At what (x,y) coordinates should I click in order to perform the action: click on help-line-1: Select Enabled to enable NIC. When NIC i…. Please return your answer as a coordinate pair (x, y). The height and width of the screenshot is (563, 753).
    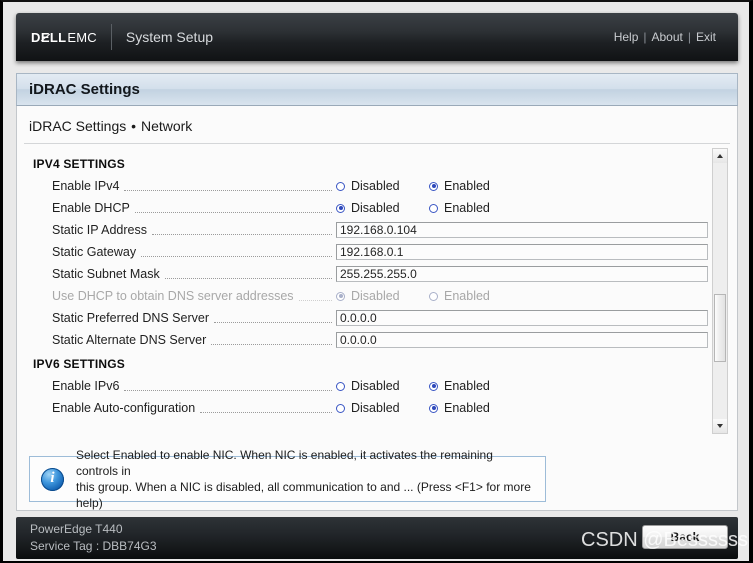
    Looking at the image, I should click on (284, 463).